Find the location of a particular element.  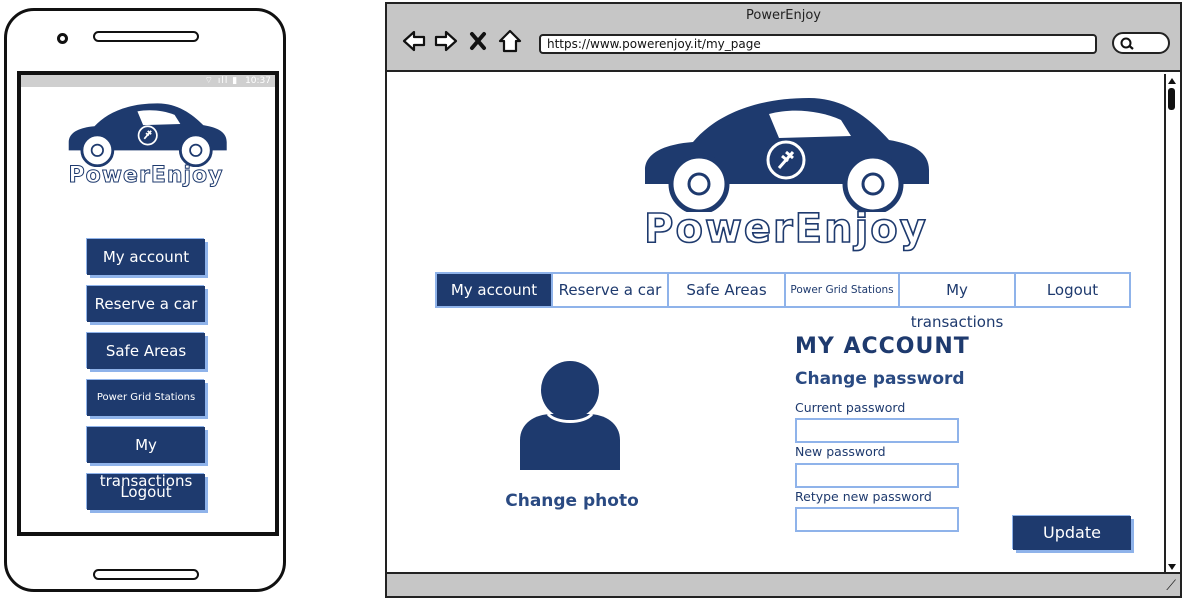

back-icon is located at coordinates (414, 41).